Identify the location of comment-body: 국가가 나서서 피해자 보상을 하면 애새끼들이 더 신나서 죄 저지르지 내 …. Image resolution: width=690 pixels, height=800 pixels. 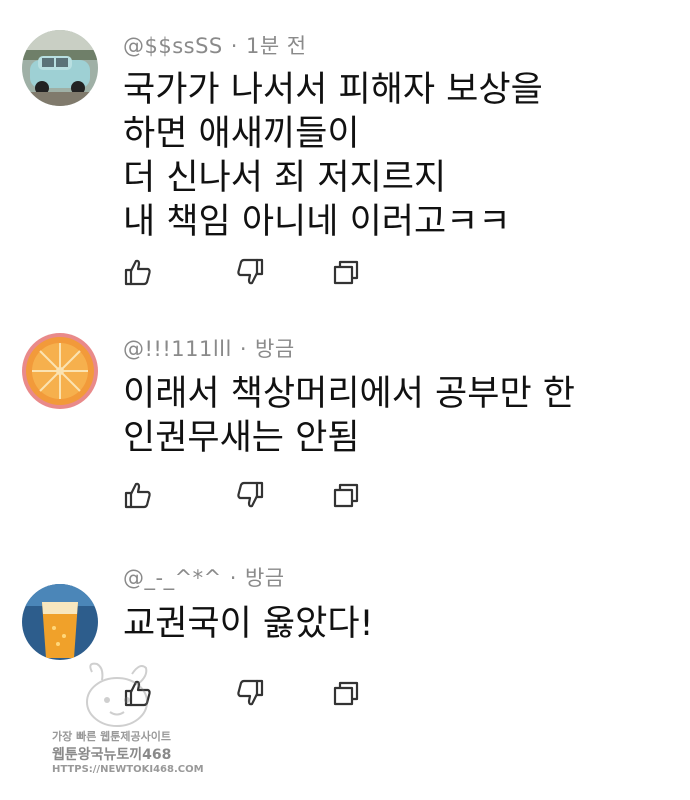
(333, 156).